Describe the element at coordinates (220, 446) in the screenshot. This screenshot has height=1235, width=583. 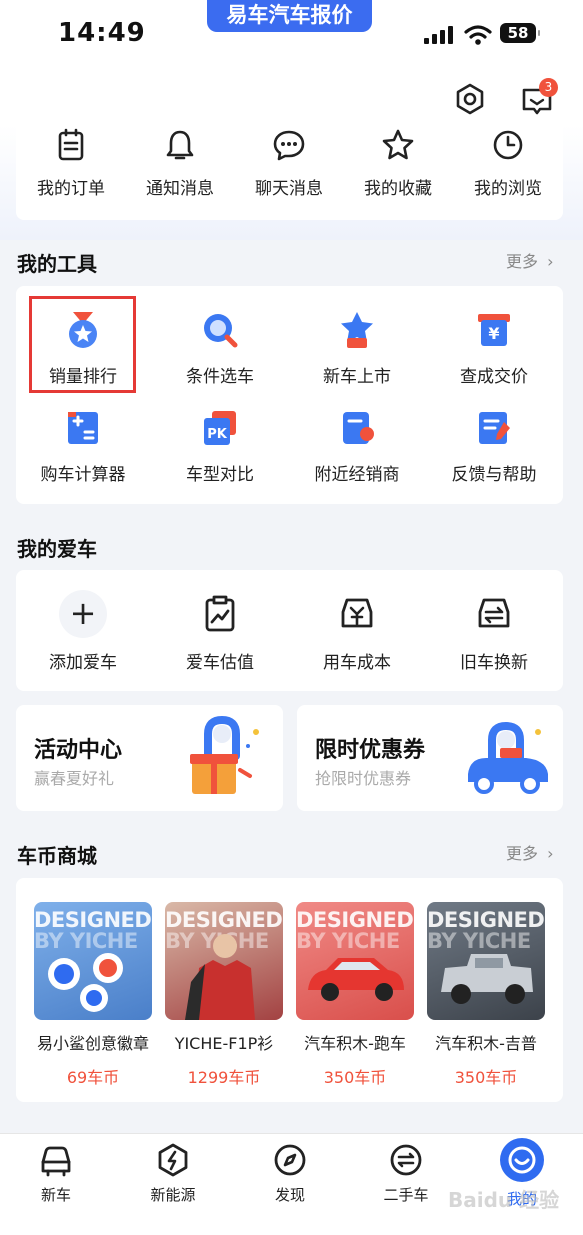
I see `tool-compare: PK 车型对比` at that location.